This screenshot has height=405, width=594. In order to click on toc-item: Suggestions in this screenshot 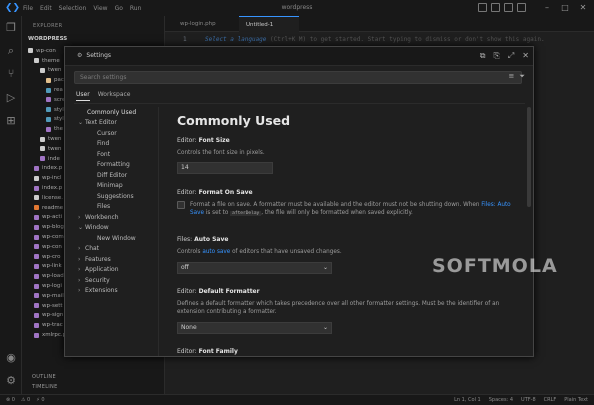, I will do `click(116, 196)`.